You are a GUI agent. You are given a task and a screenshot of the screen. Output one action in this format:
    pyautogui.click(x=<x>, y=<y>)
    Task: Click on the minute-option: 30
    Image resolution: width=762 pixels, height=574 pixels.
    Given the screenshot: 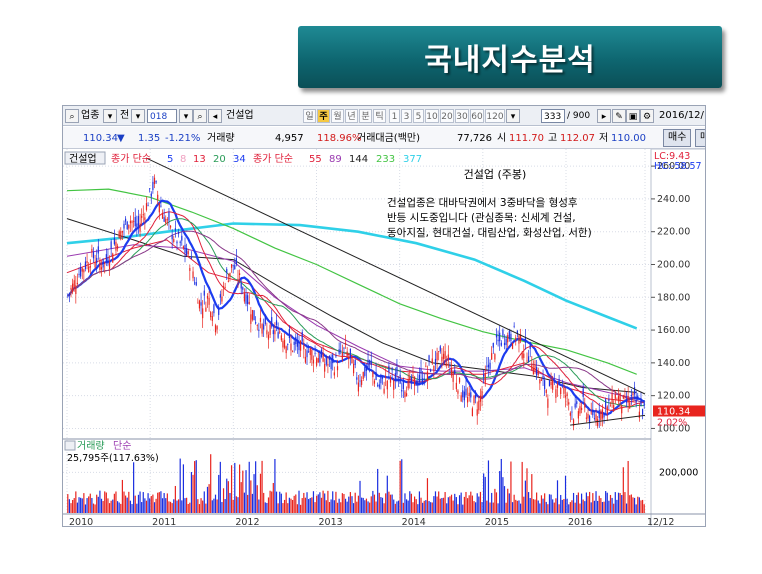 What is the action you would take?
    pyautogui.click(x=462, y=116)
    